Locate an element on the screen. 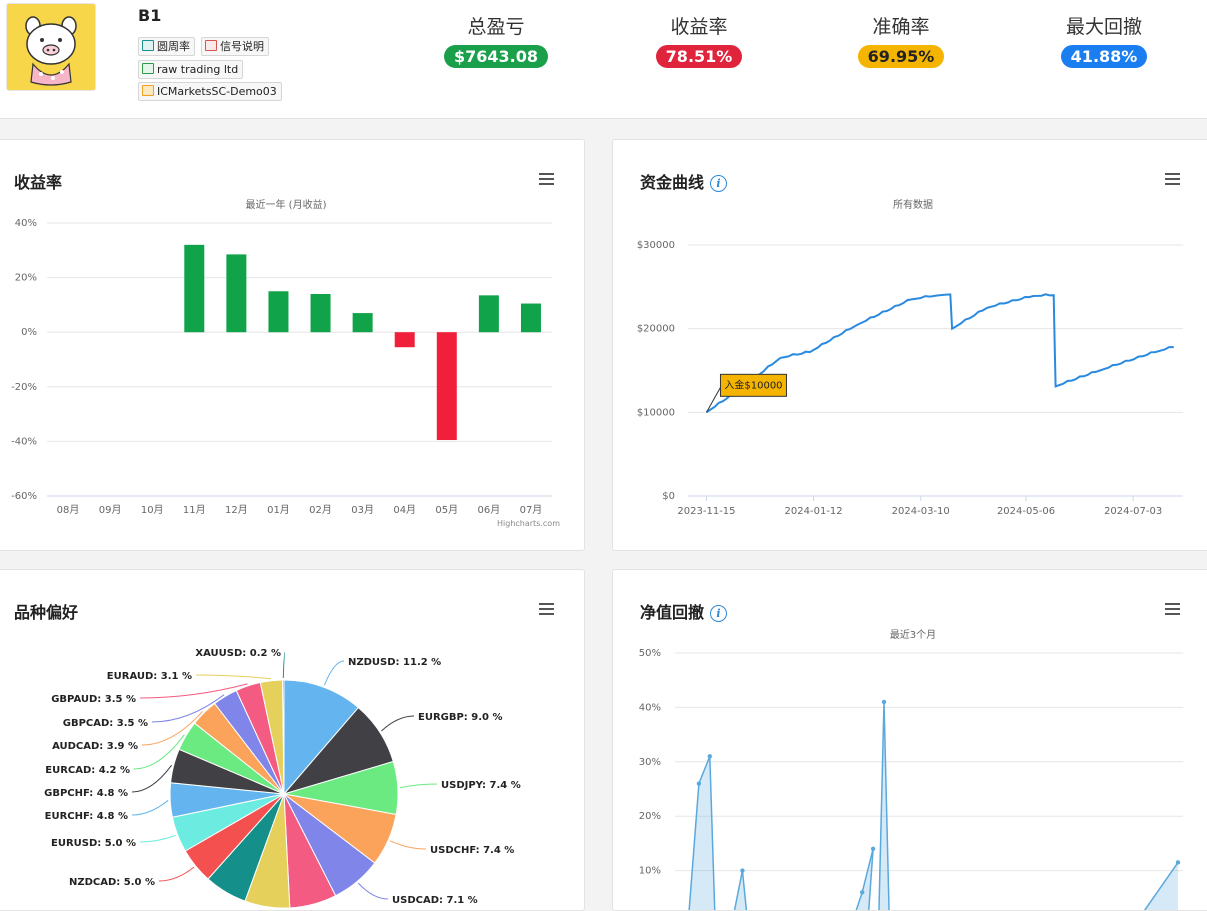 This screenshot has width=1207, height=911. pie-slice-label: EURAUD: 3.1 % is located at coordinates (149, 676).